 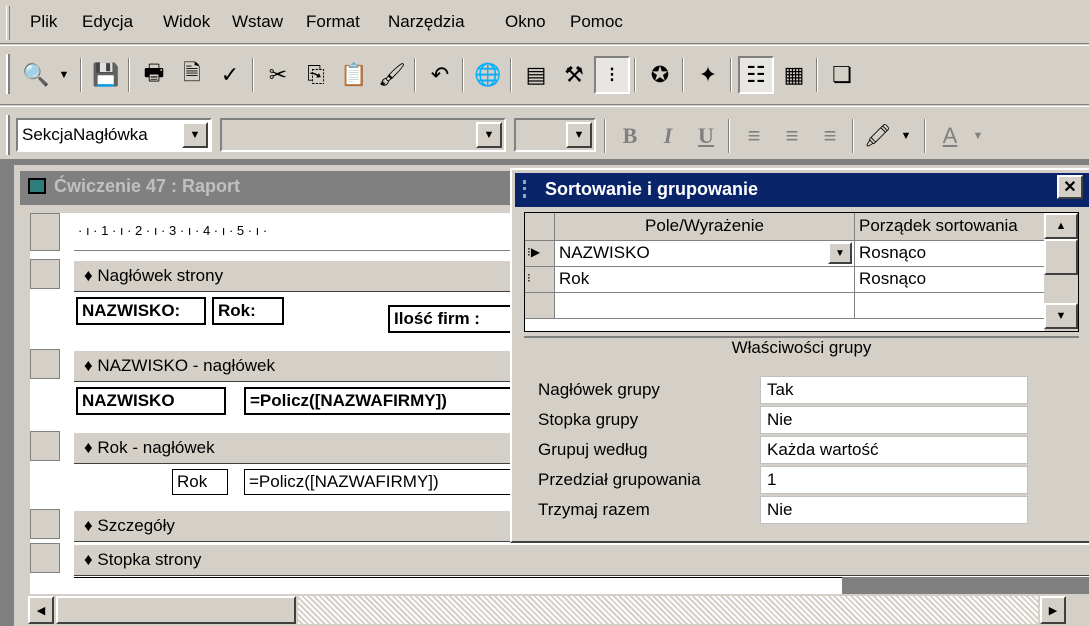 What do you see at coordinates (708, 75) in the screenshot?
I see `build-icon: ✦` at bounding box center [708, 75].